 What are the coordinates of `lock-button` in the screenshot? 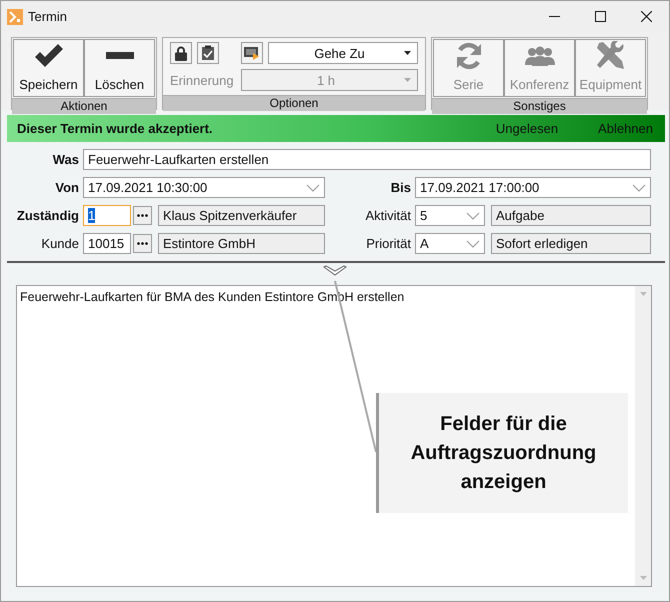 It's located at (181, 53).